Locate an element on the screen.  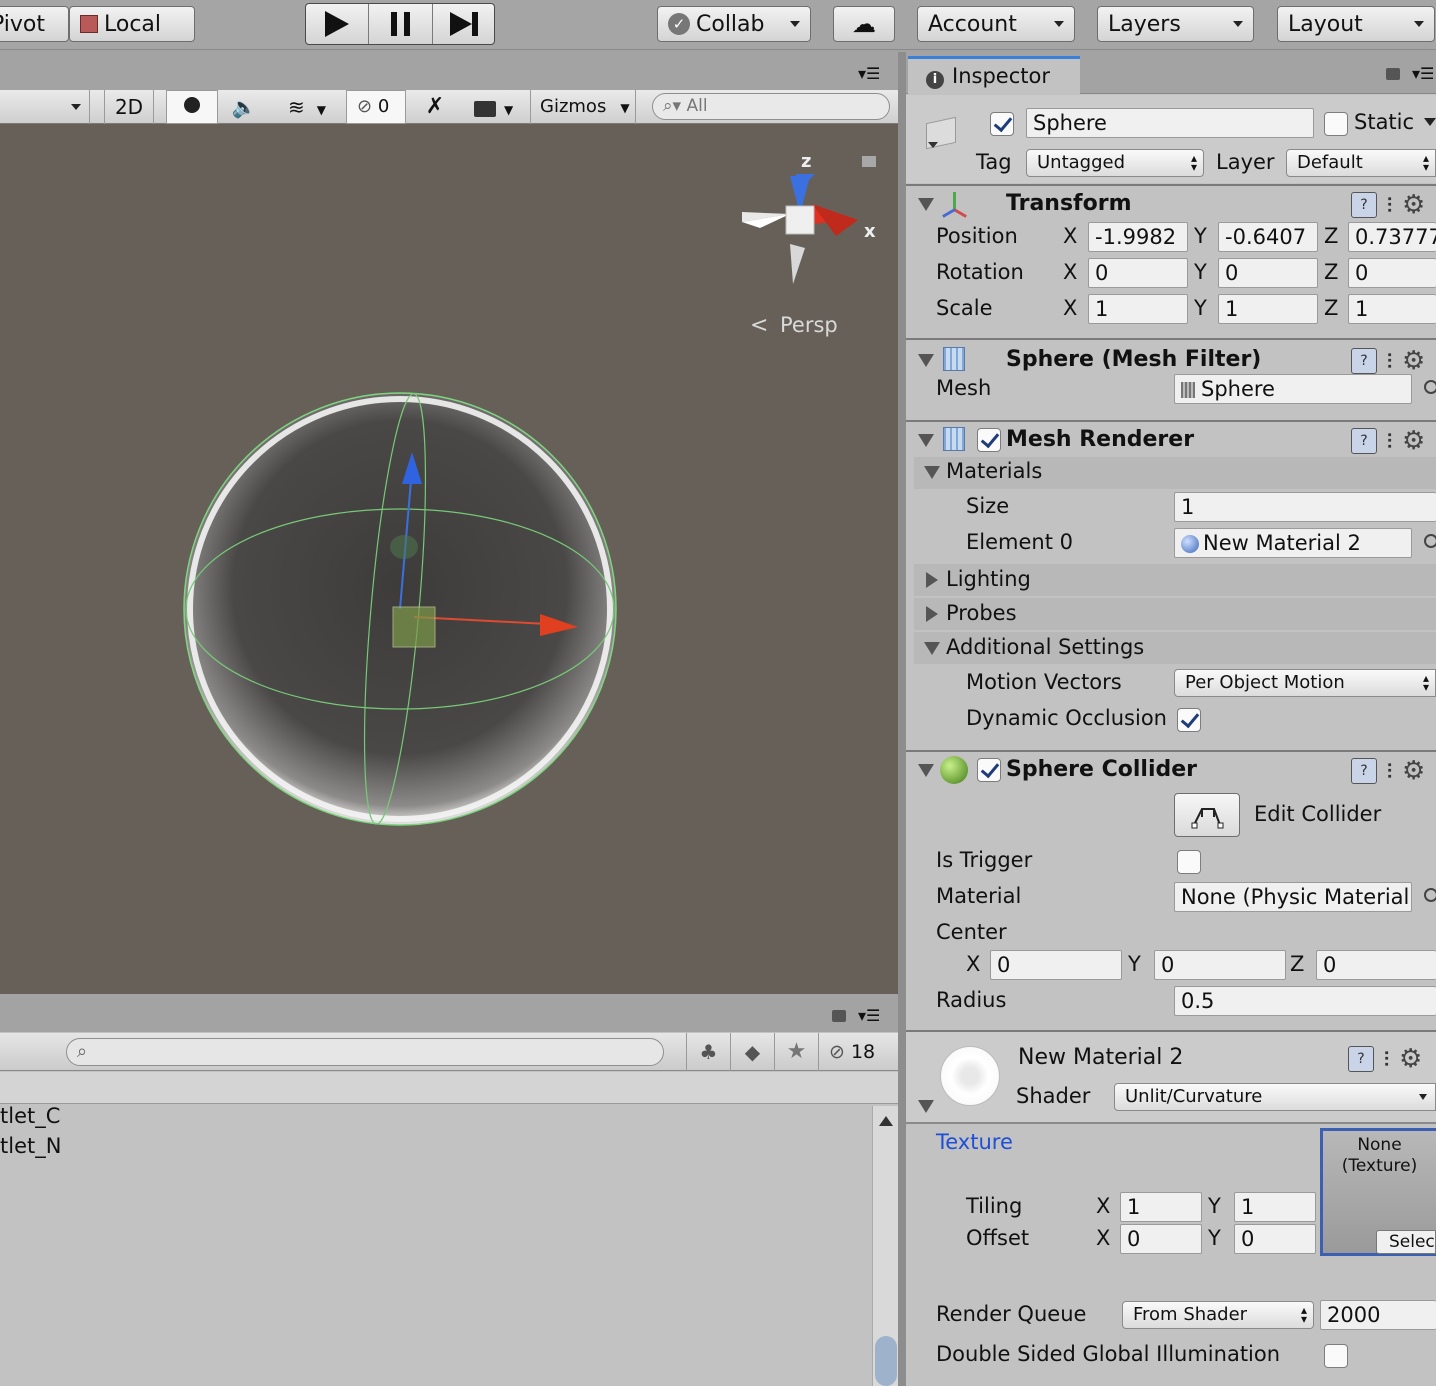
shading-mode-dropdown is located at coordinates (45, 107).